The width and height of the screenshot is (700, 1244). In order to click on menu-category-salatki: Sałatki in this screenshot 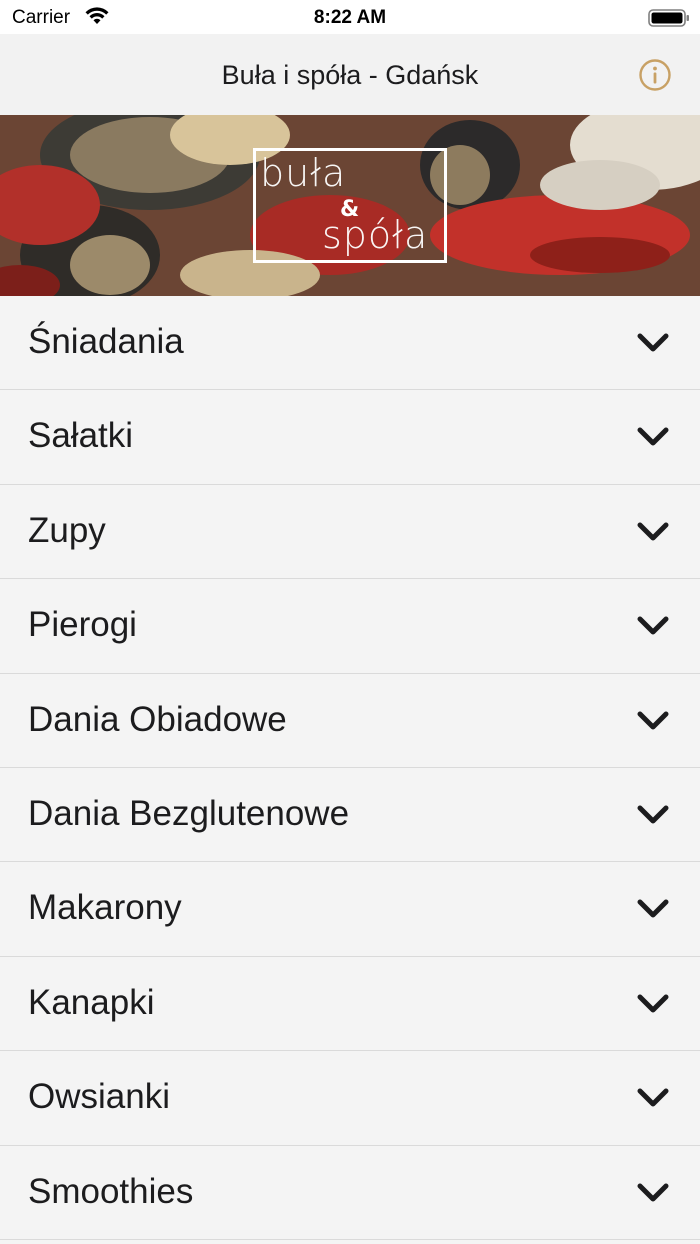, I will do `click(350, 437)`.